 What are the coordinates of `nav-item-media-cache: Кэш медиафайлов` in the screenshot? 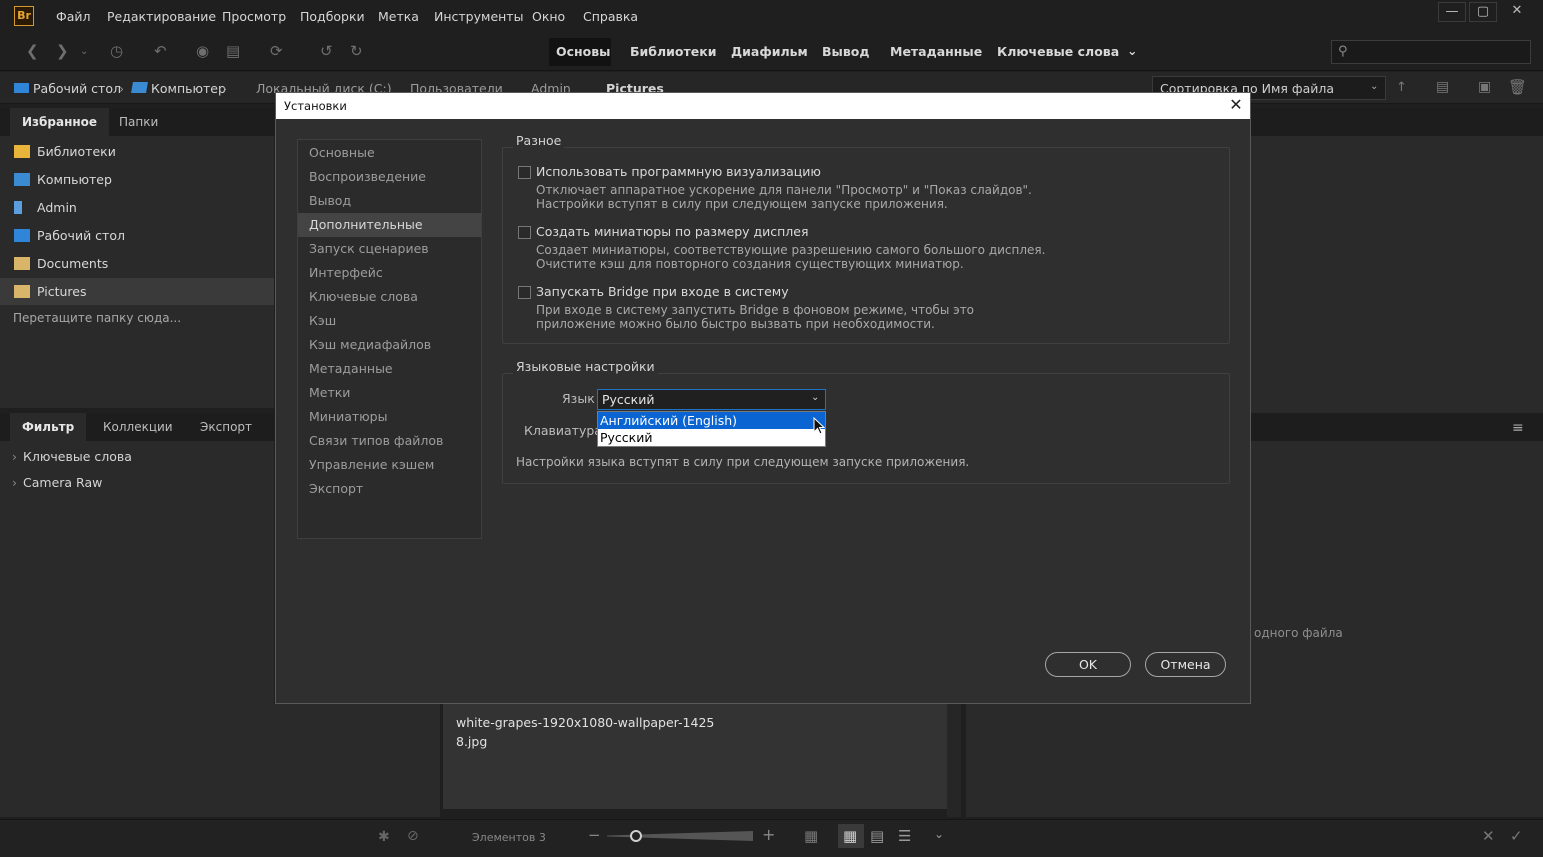 It's located at (389, 345).